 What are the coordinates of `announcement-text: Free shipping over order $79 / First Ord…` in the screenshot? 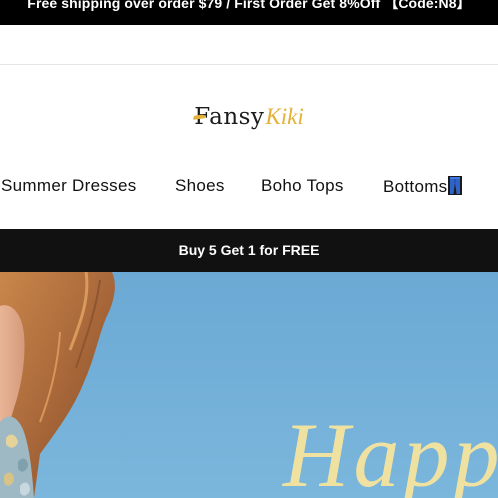 It's located at (249, 5).